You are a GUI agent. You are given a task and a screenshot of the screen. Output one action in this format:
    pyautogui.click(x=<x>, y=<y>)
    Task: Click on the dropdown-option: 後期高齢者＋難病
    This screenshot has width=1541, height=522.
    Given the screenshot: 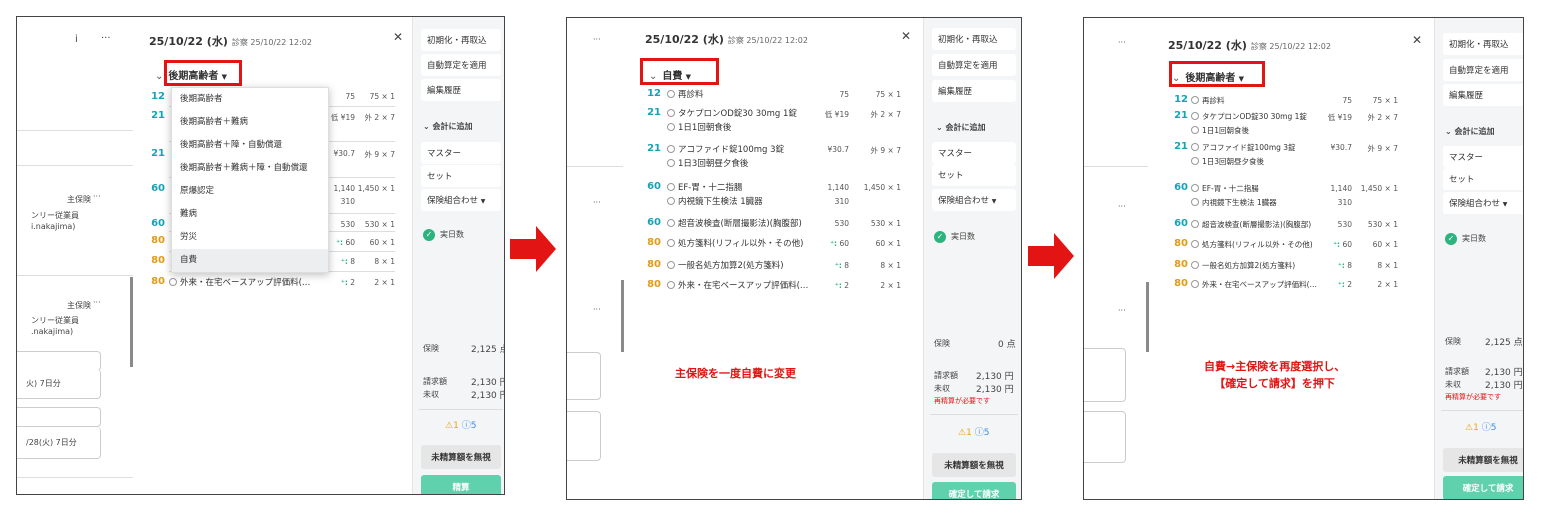 What is the action you would take?
    pyautogui.click(x=250, y=122)
    